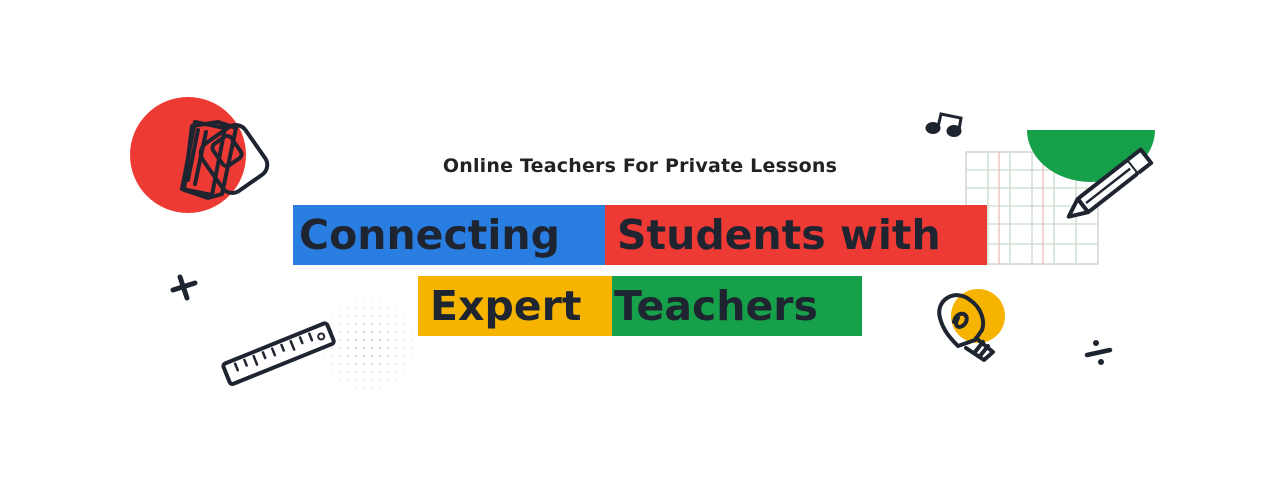 The height and width of the screenshot is (500, 1280). Describe the element at coordinates (184, 287) in the screenshot. I see `plus-sign-icon` at that location.